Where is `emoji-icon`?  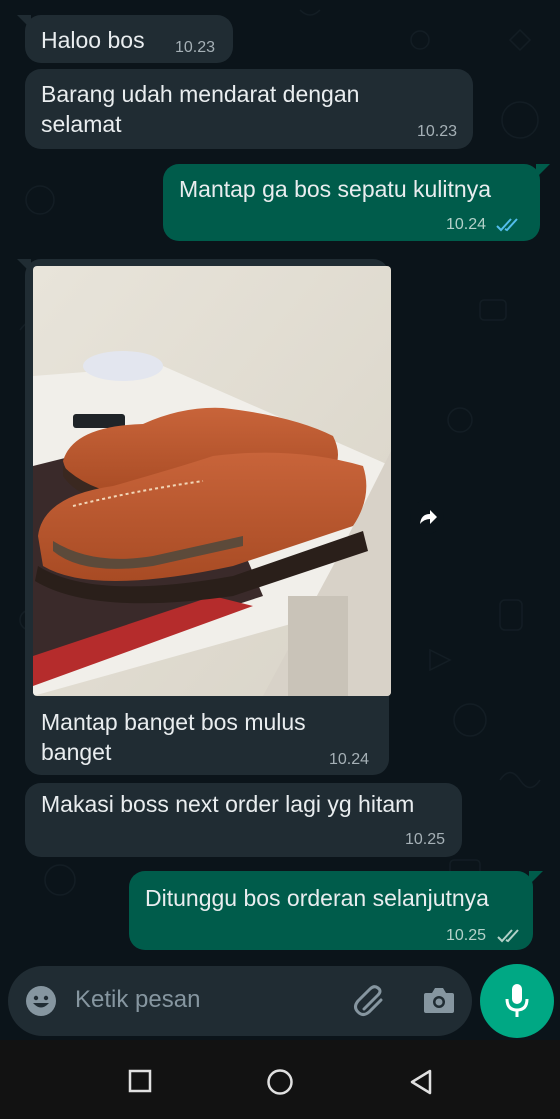
emoji-icon is located at coordinates (41, 1001).